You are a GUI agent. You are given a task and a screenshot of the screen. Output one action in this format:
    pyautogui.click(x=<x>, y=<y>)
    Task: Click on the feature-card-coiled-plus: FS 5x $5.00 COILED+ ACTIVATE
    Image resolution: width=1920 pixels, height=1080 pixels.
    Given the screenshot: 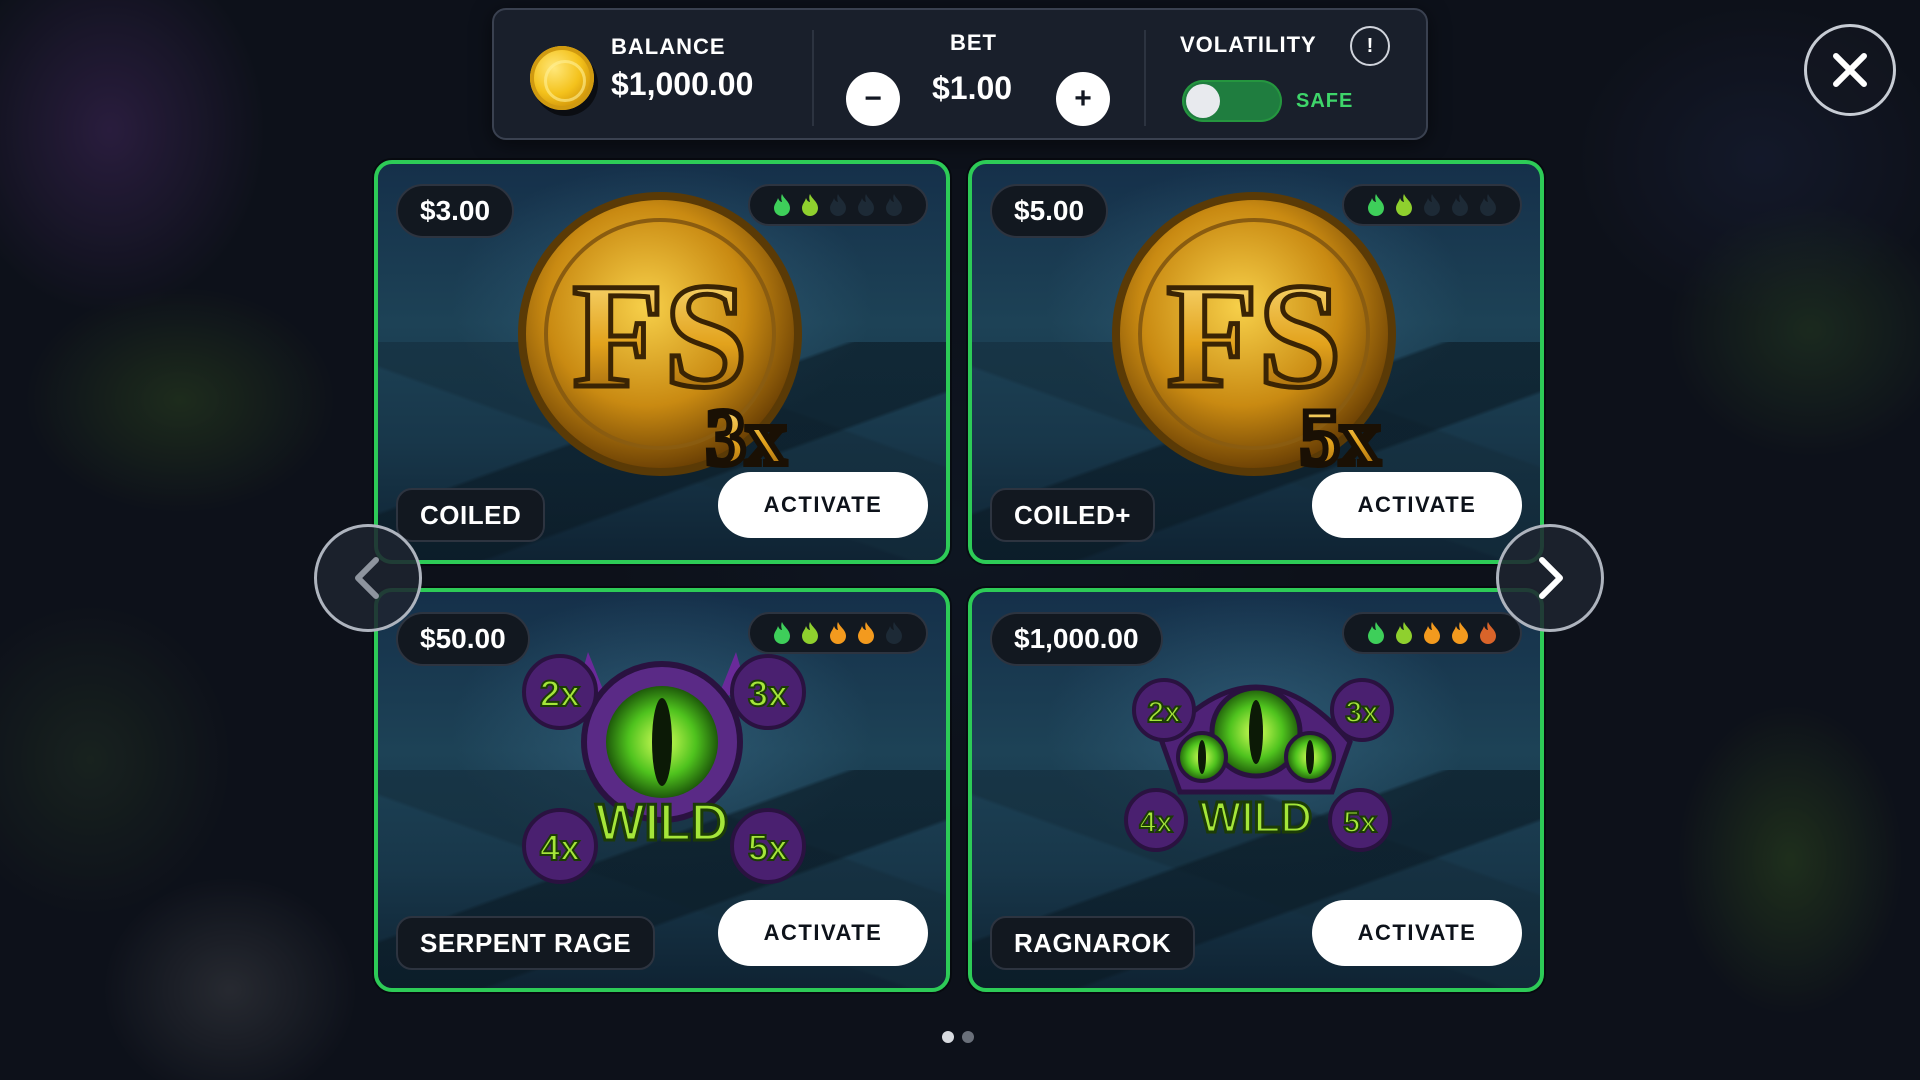 What is the action you would take?
    pyautogui.click(x=1256, y=362)
    